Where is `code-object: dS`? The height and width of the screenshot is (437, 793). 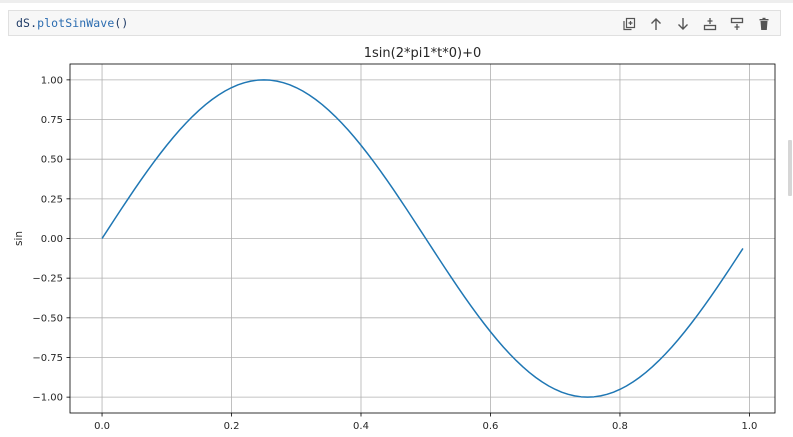 code-object: dS is located at coordinates (23, 23).